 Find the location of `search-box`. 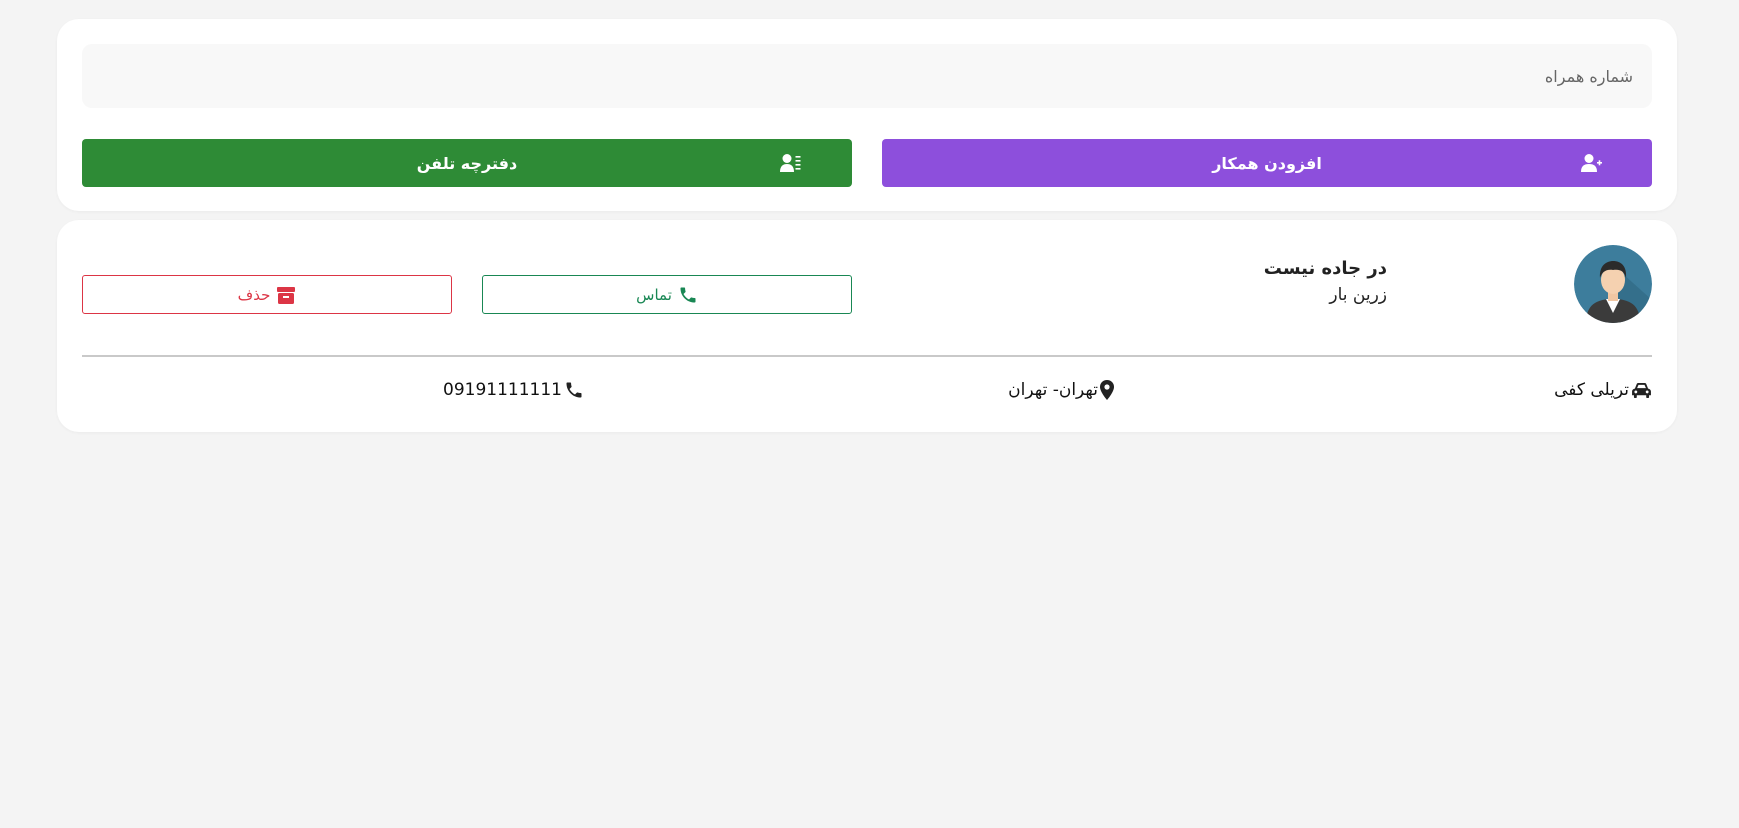

search-box is located at coordinates (867, 76).